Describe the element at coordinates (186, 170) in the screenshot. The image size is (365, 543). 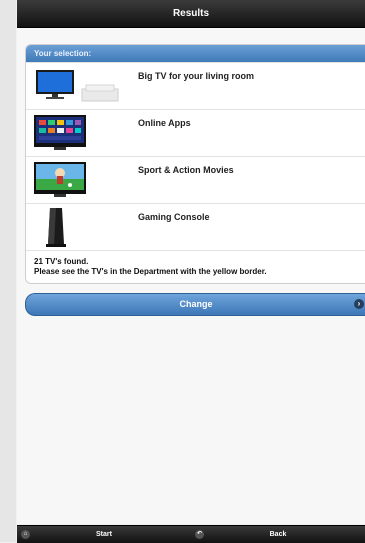
I see `list-item-label: Sport & Action Movies` at that location.